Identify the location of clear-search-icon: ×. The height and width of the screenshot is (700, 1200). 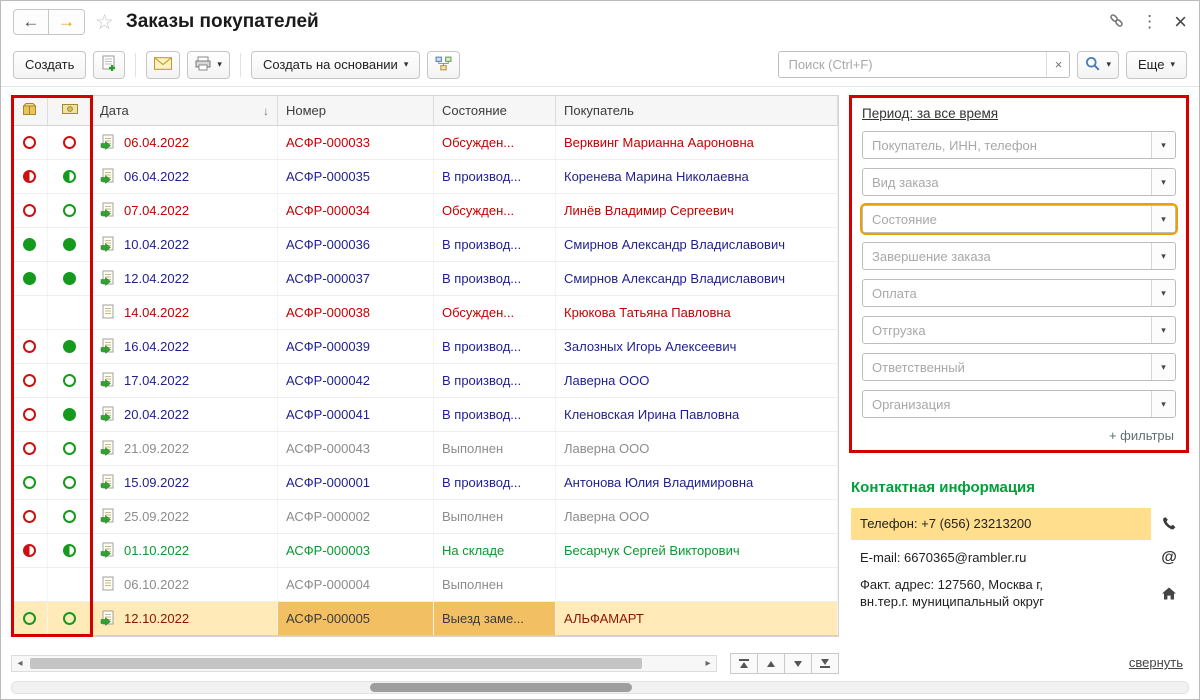
(1058, 64).